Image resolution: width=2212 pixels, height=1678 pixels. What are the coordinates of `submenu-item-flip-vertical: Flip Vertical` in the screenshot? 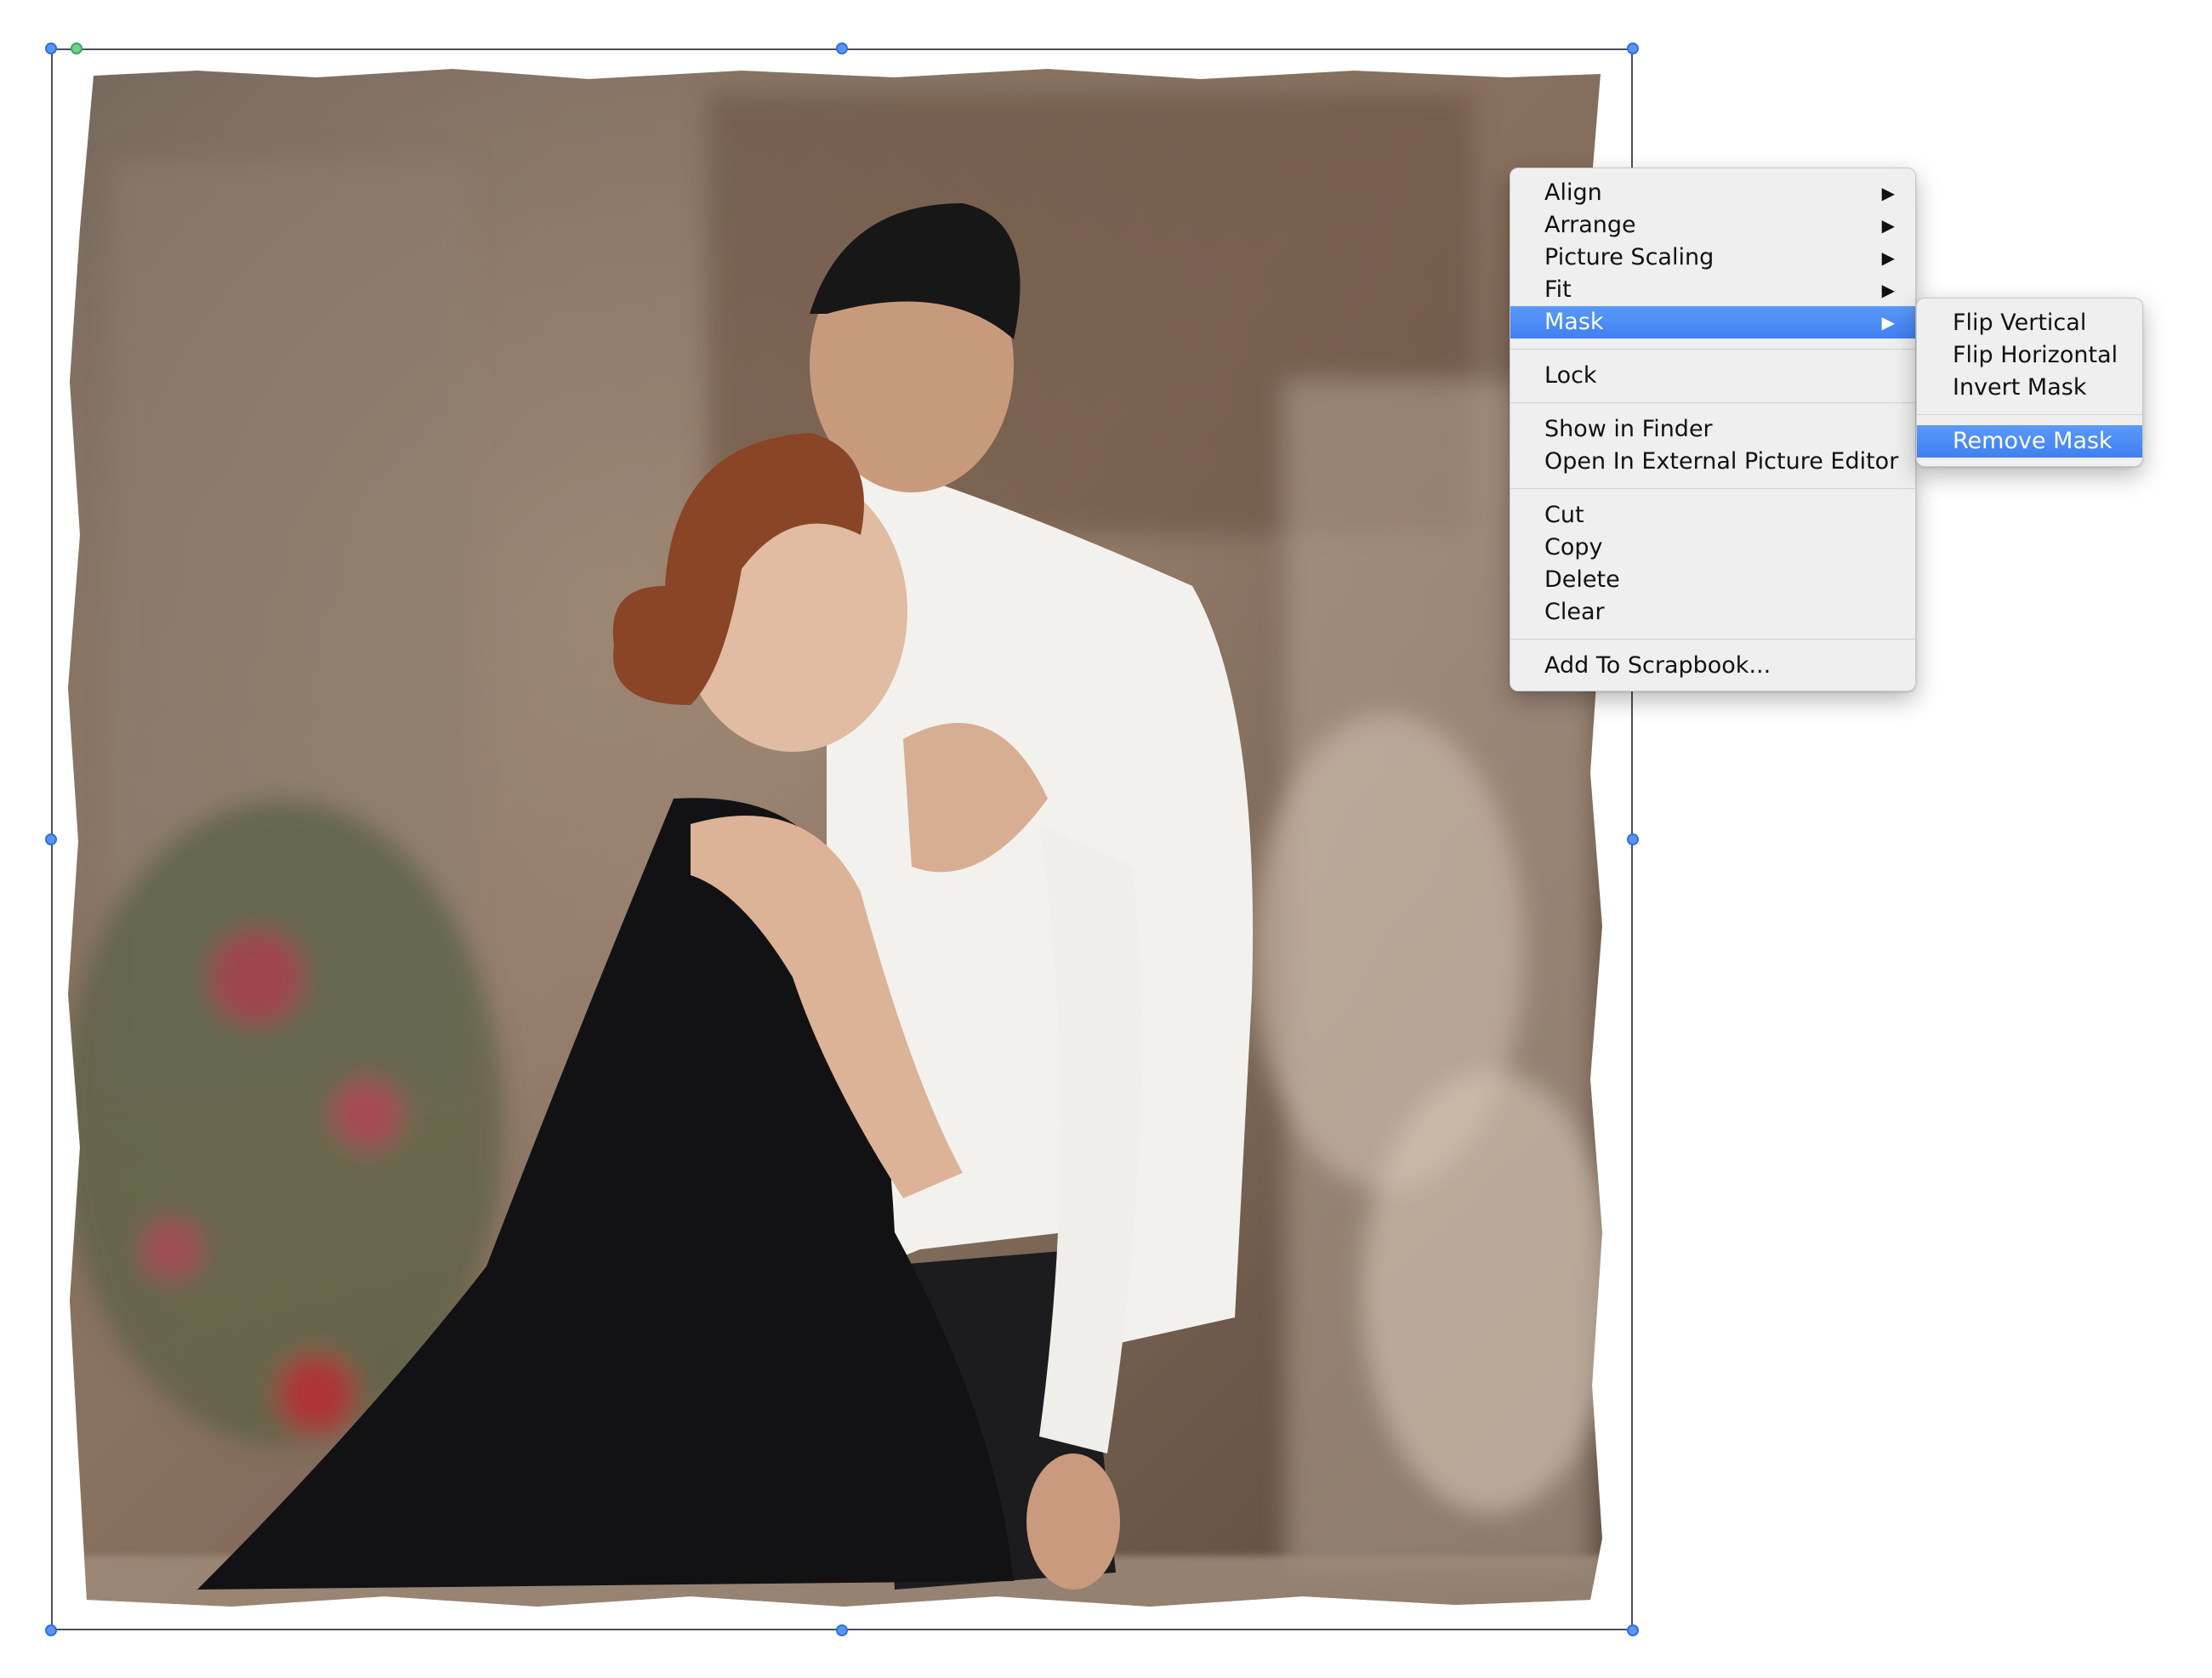 It's located at (2029, 323).